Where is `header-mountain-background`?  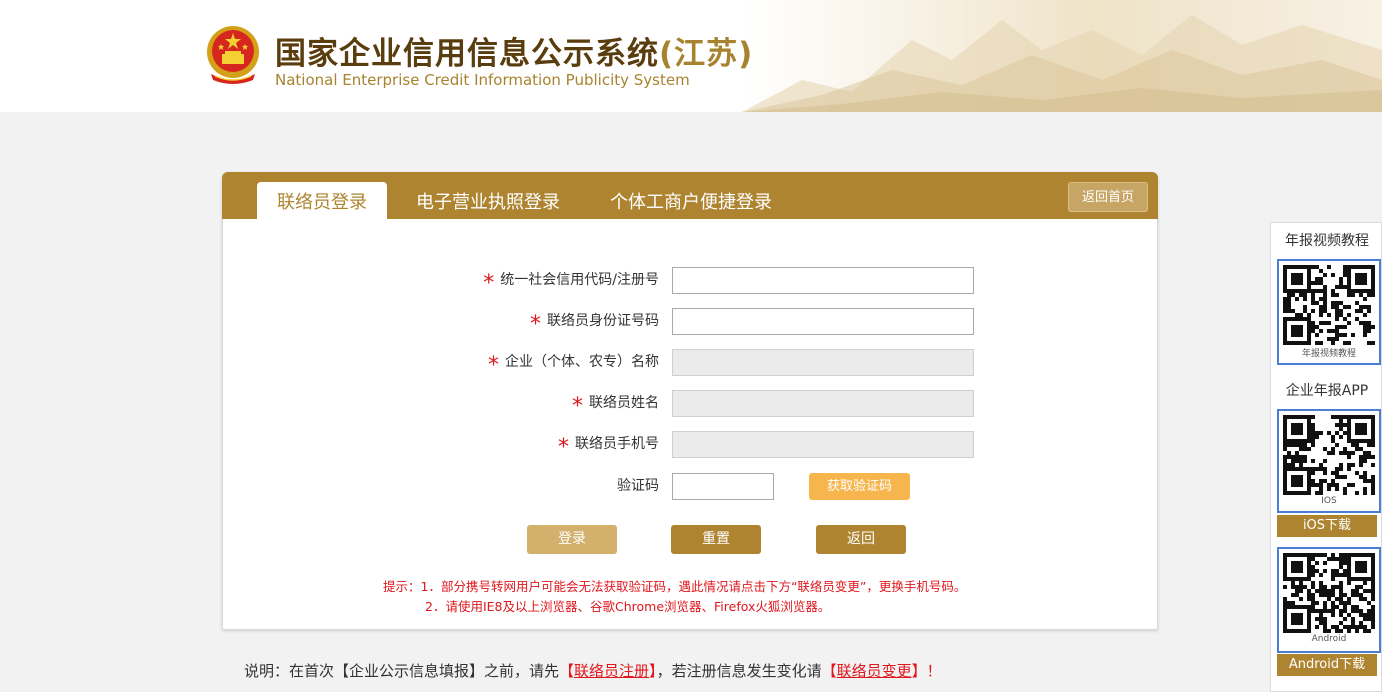
header-mountain-background is located at coordinates (1062, 56).